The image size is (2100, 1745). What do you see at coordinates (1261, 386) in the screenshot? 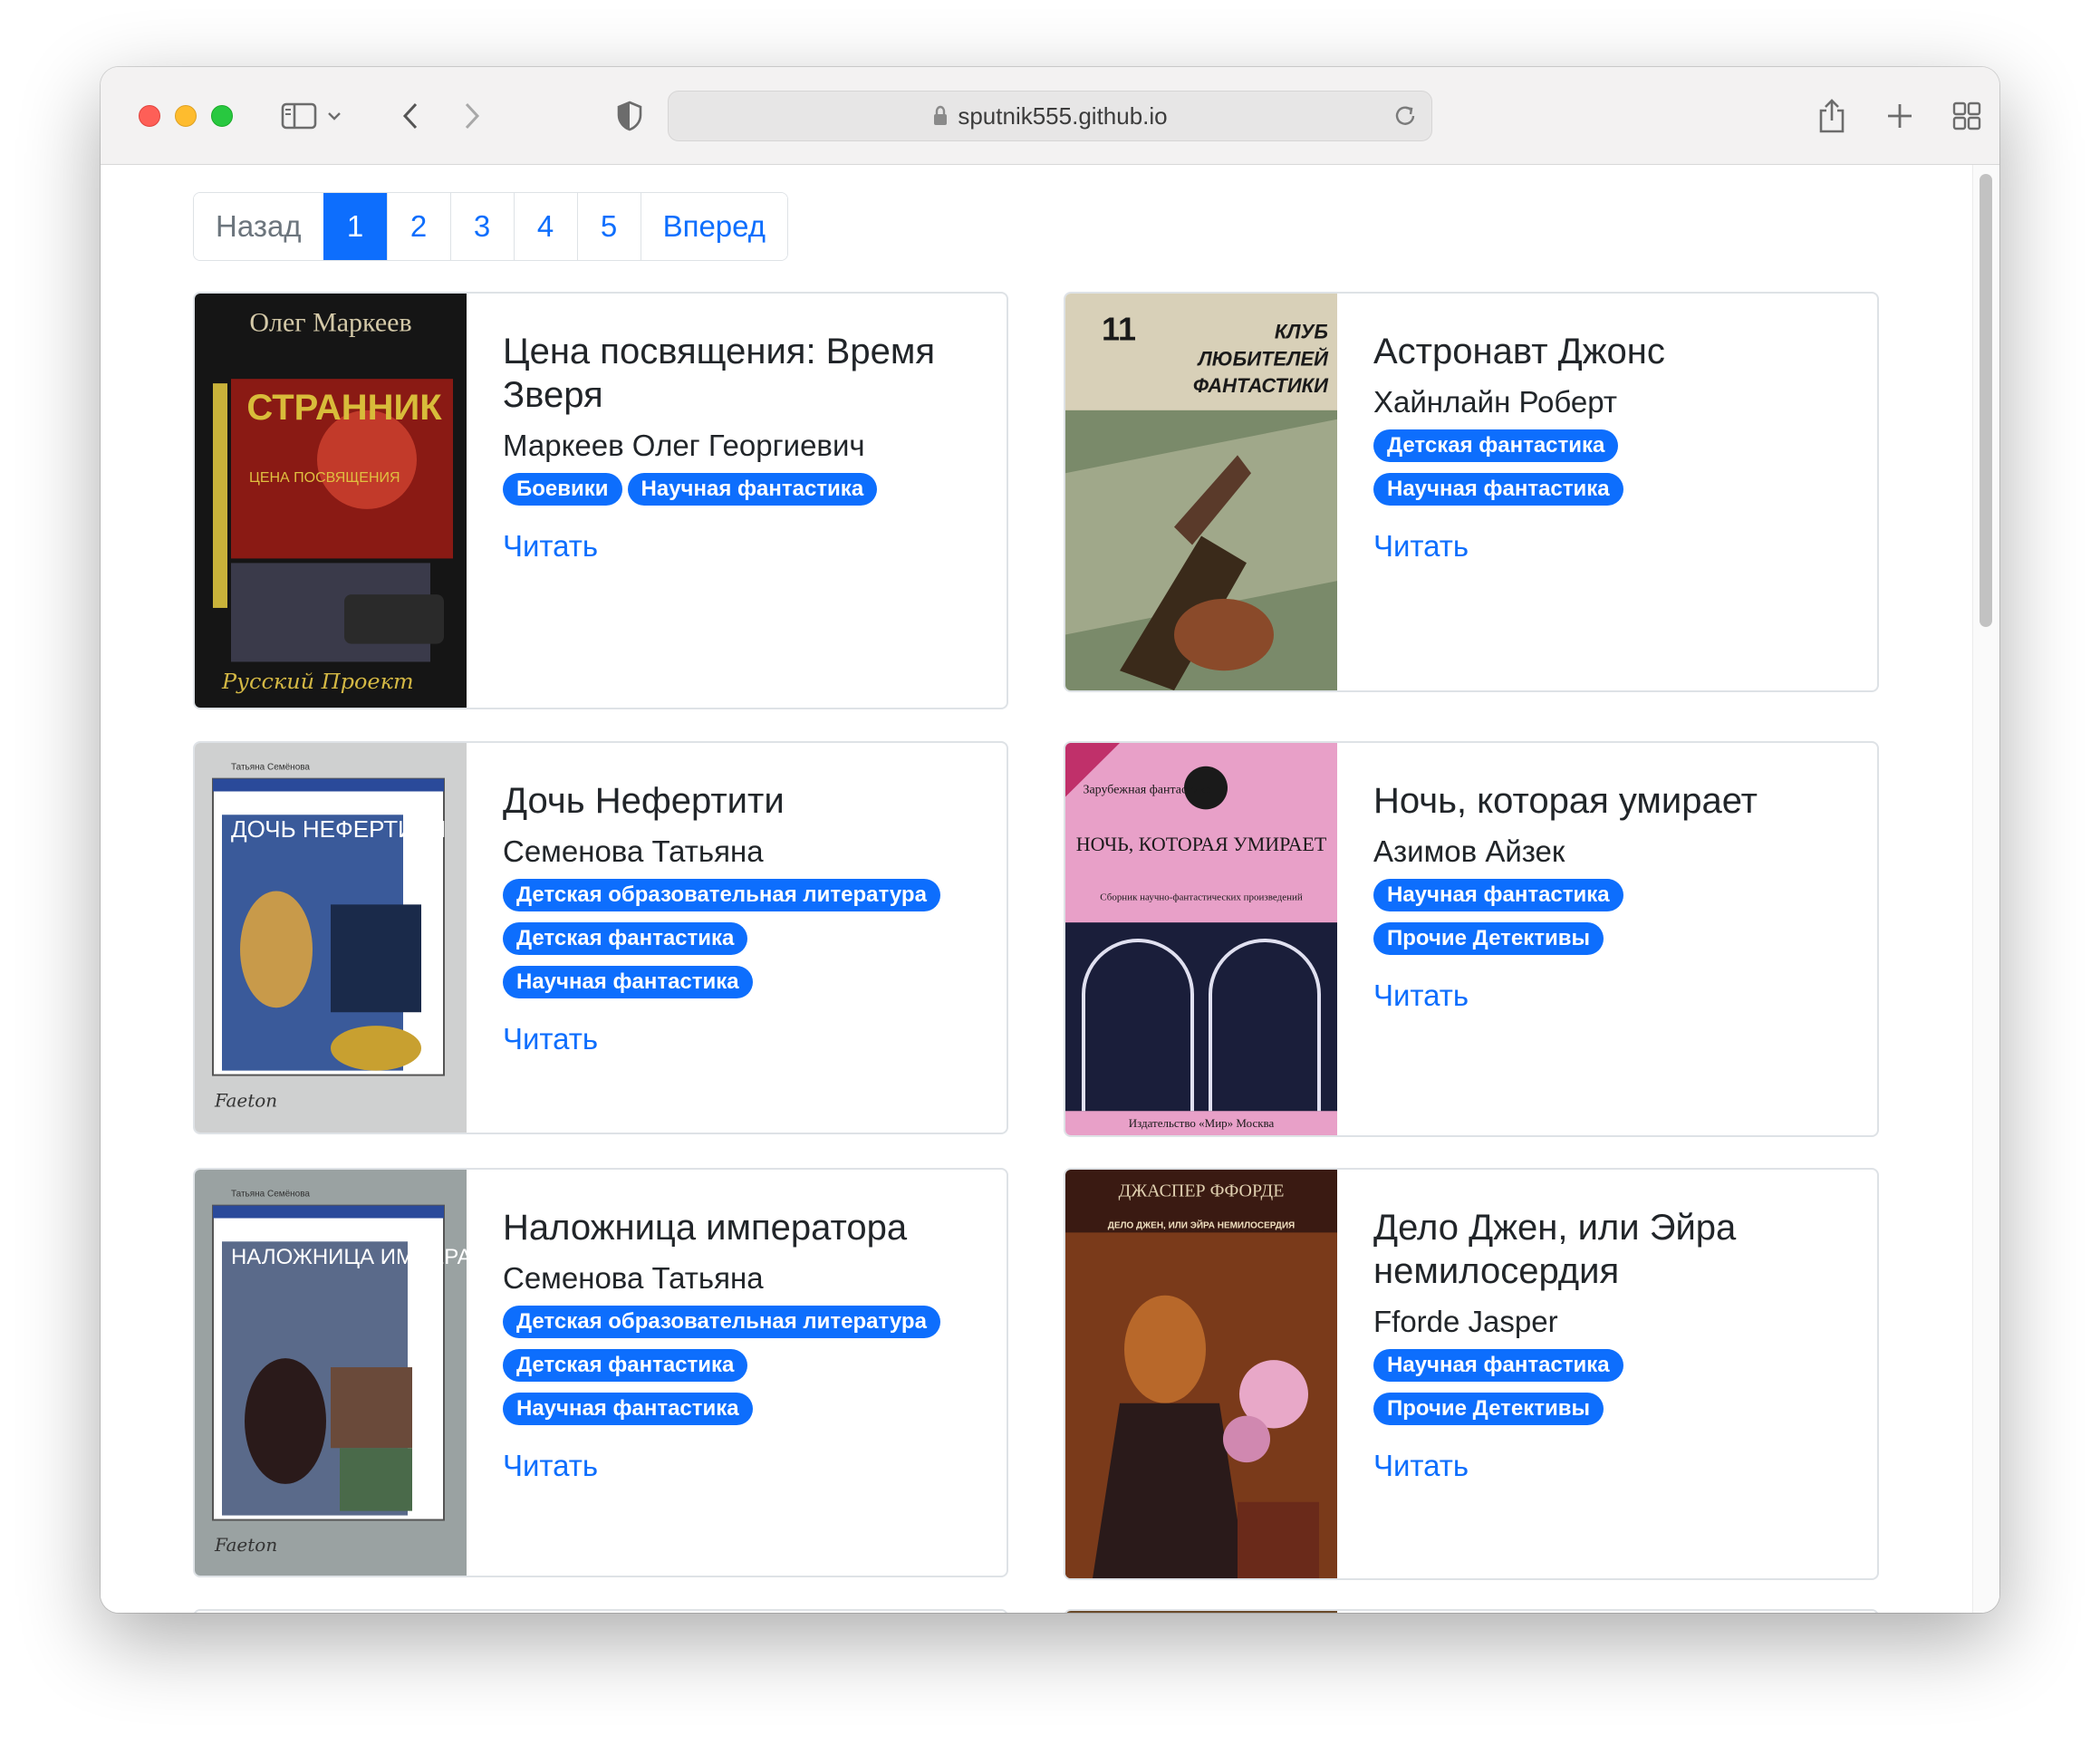
I see `svg-text: ФАНТАСТИКИ` at bounding box center [1261, 386].